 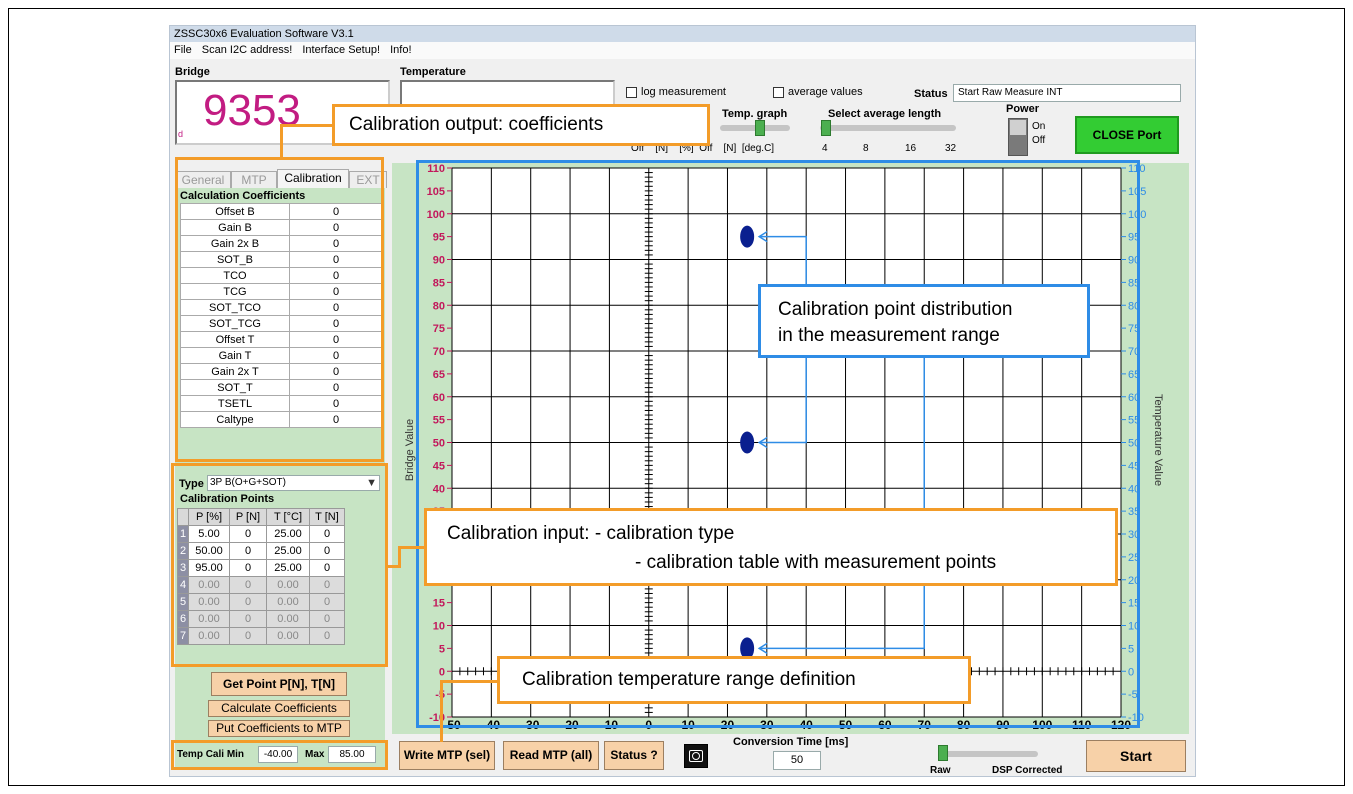 What do you see at coordinates (683, 92) in the screenshot?
I see `log-measurement-label: log measurement` at bounding box center [683, 92].